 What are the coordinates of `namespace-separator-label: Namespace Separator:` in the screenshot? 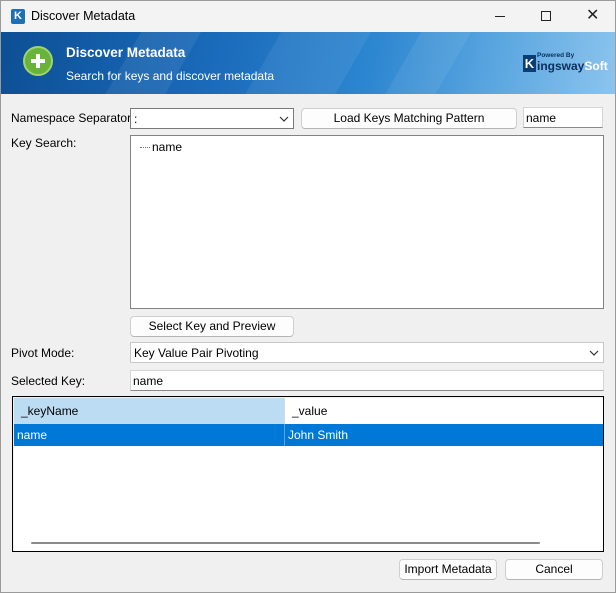 It's located at (73, 118).